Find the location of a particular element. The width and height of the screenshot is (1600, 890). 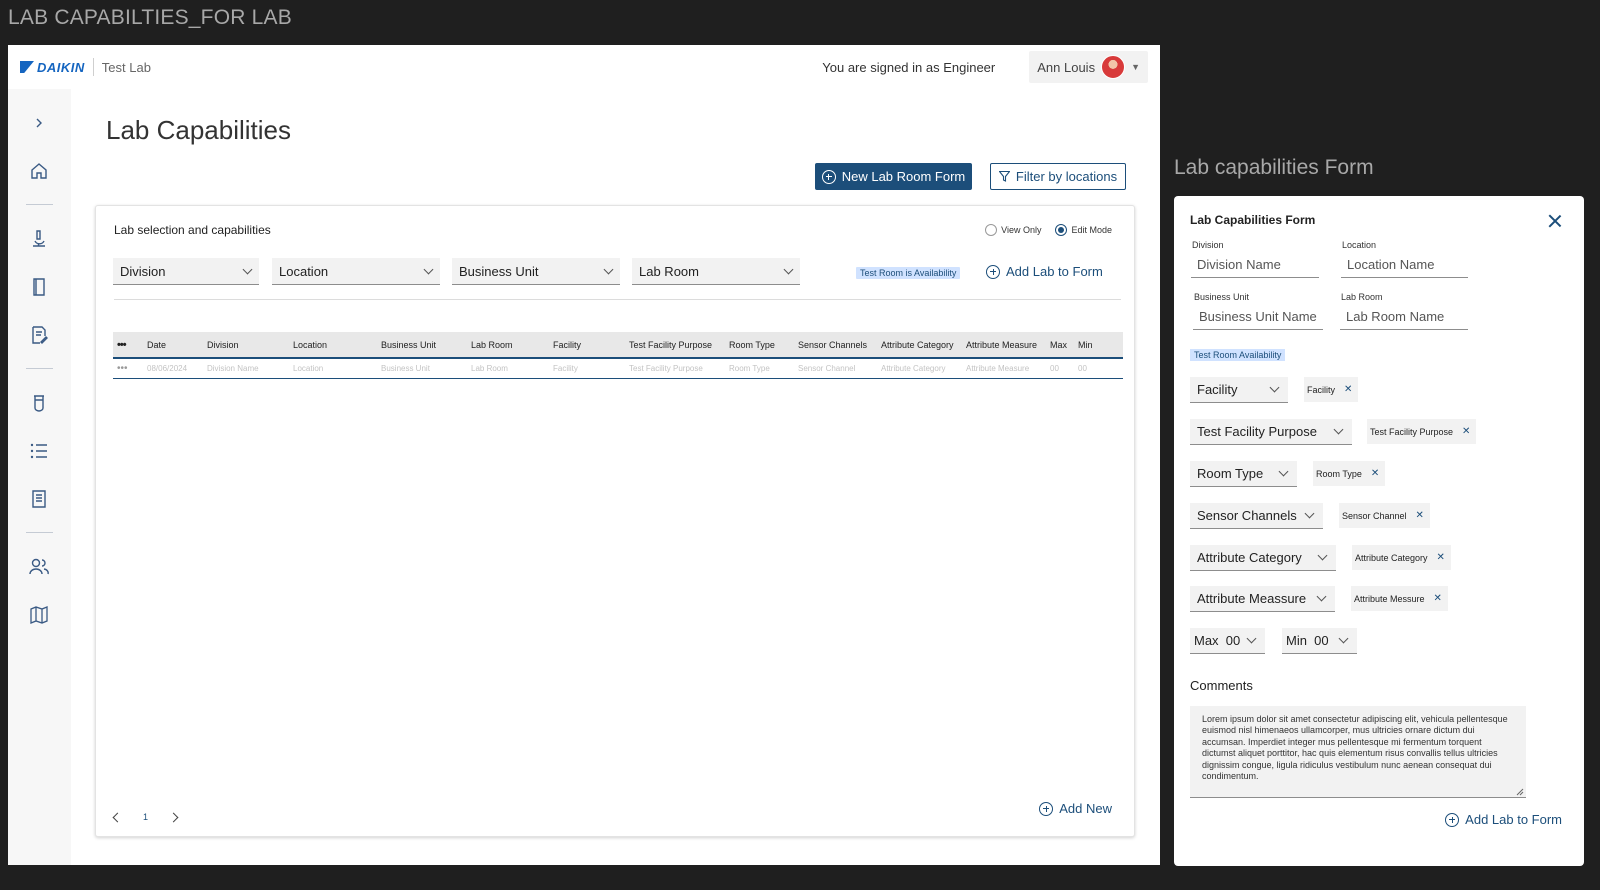

form-add-lab-to-form-link: Add Lab to Form is located at coordinates (1503, 819).